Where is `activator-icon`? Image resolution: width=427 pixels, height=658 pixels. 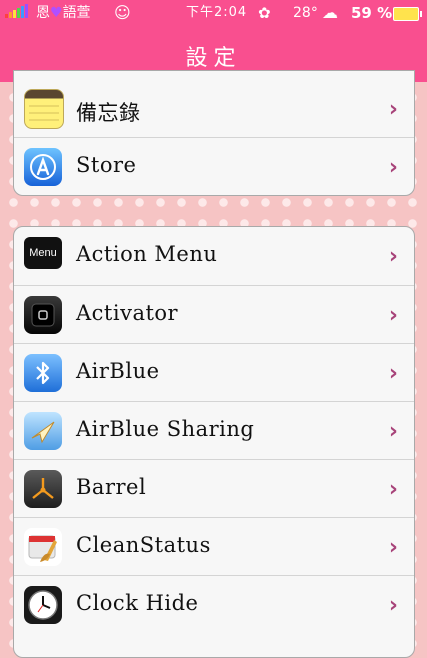
activator-icon is located at coordinates (43, 315).